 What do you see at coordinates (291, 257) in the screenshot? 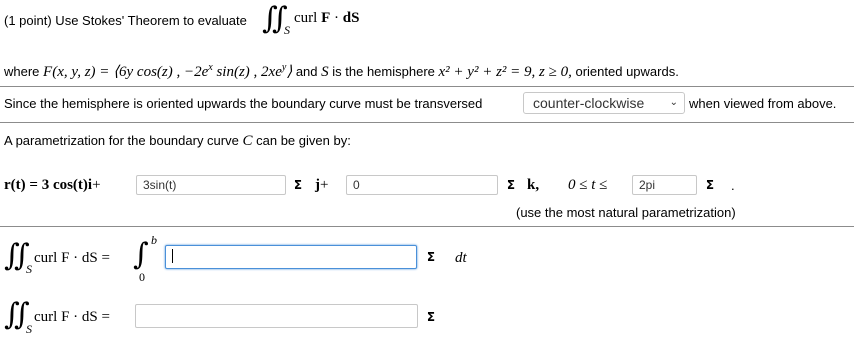
I see `integrand-input` at bounding box center [291, 257].